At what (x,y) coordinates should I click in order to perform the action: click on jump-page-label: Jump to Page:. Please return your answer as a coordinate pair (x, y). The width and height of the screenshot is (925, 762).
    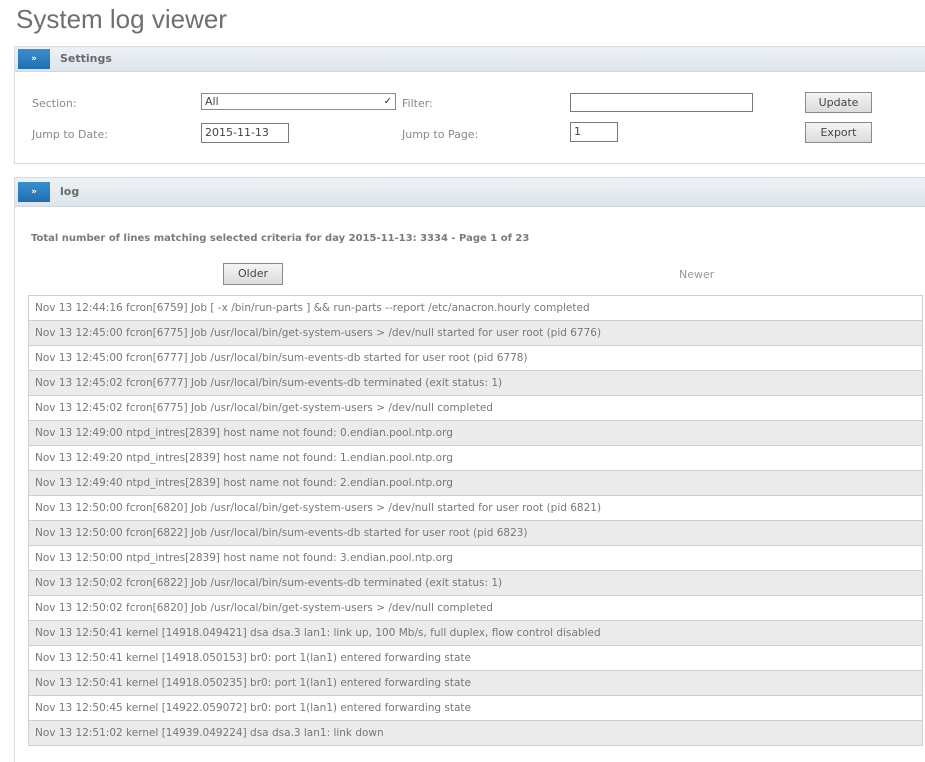
    Looking at the image, I should click on (440, 134).